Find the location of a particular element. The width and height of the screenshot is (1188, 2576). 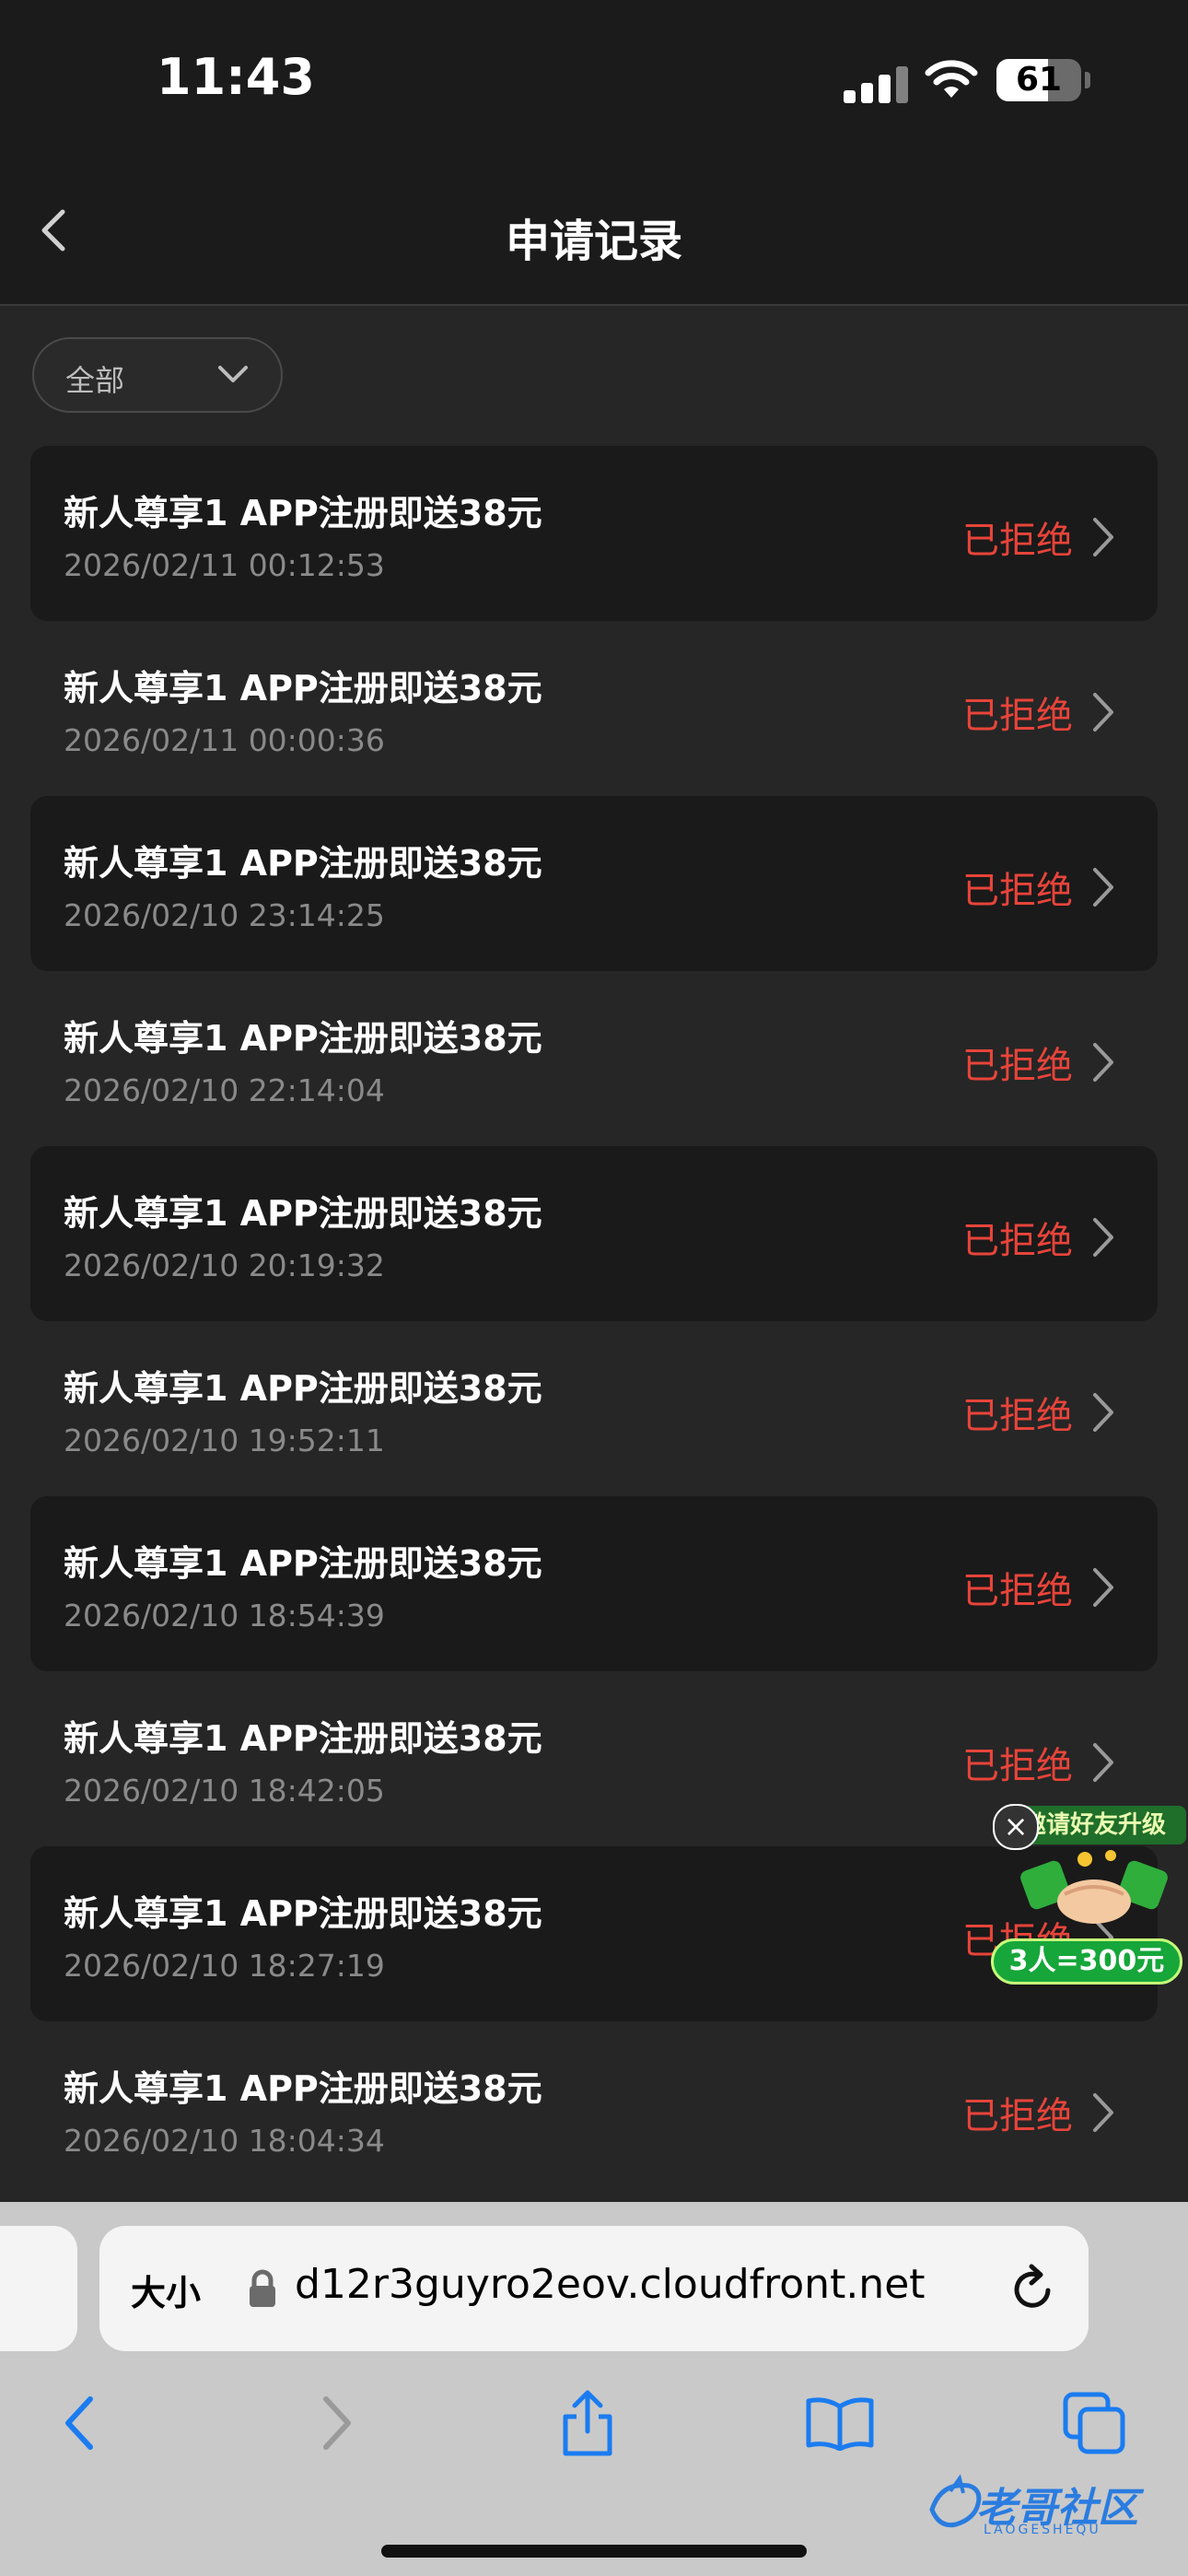

record-date: 2026/02/11 00:12:53 is located at coordinates (224, 565).